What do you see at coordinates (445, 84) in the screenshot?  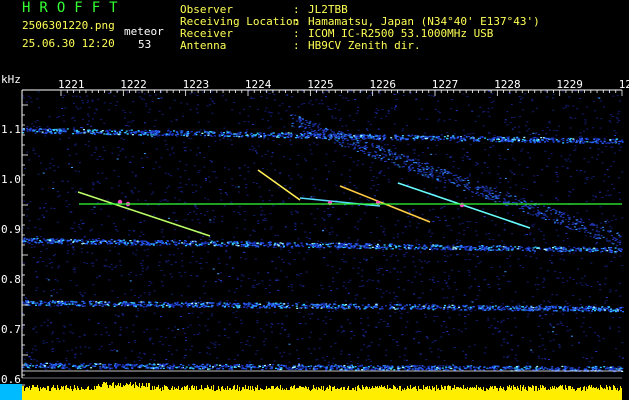 I see `x-tick-label: 1227` at bounding box center [445, 84].